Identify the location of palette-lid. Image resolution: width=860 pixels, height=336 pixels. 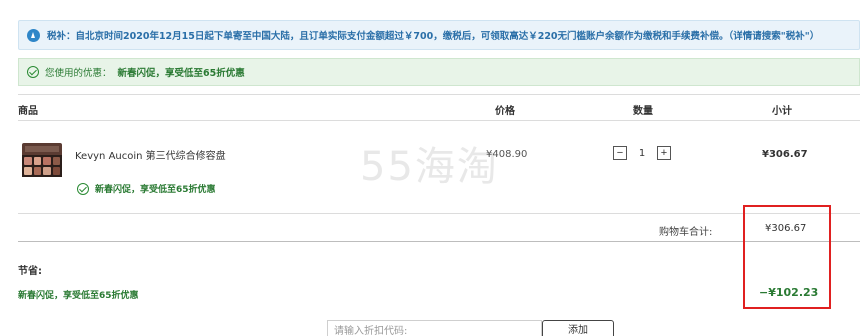
(42, 149).